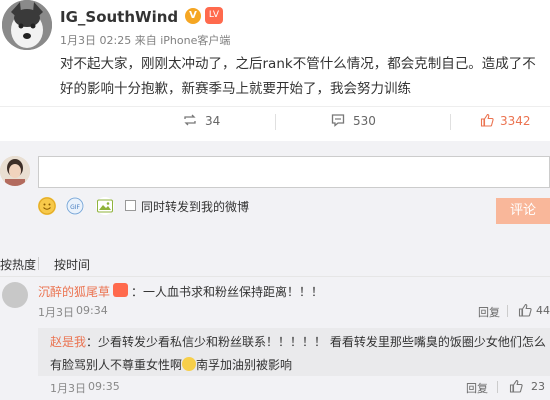 The image size is (550, 400). I want to click on comment-input, so click(294, 172).